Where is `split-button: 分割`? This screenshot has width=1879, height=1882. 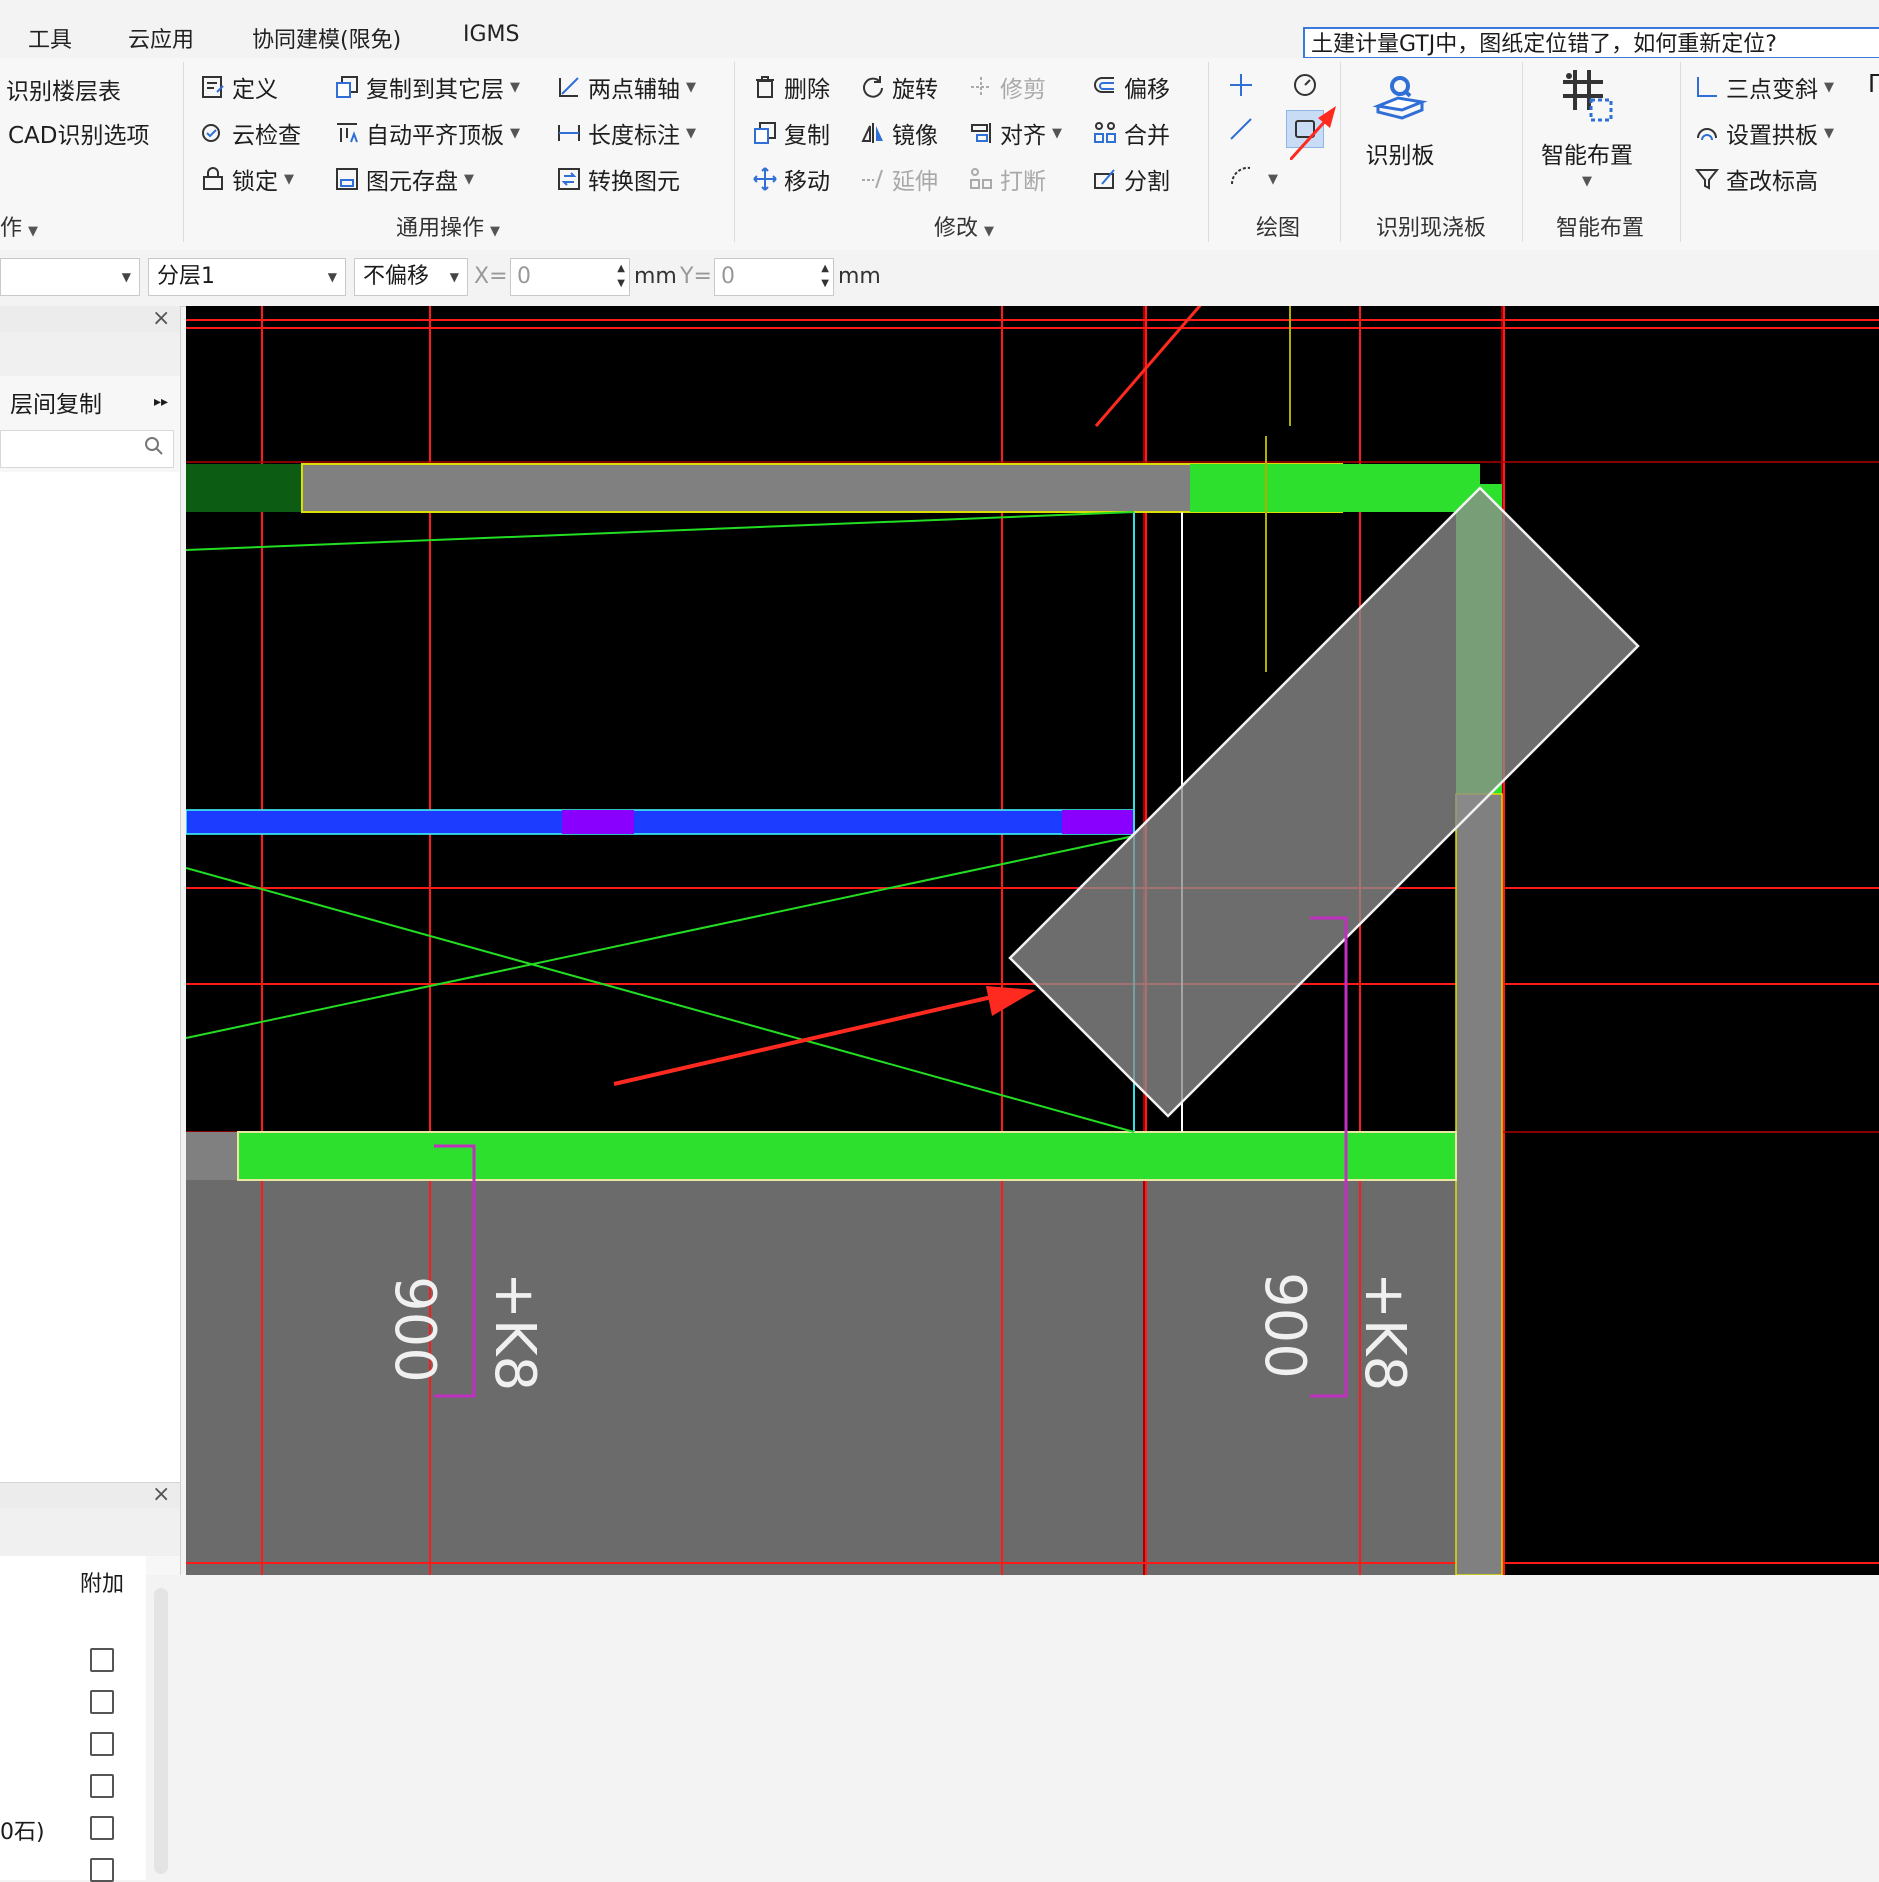
split-button: 分割 is located at coordinates (1131, 179).